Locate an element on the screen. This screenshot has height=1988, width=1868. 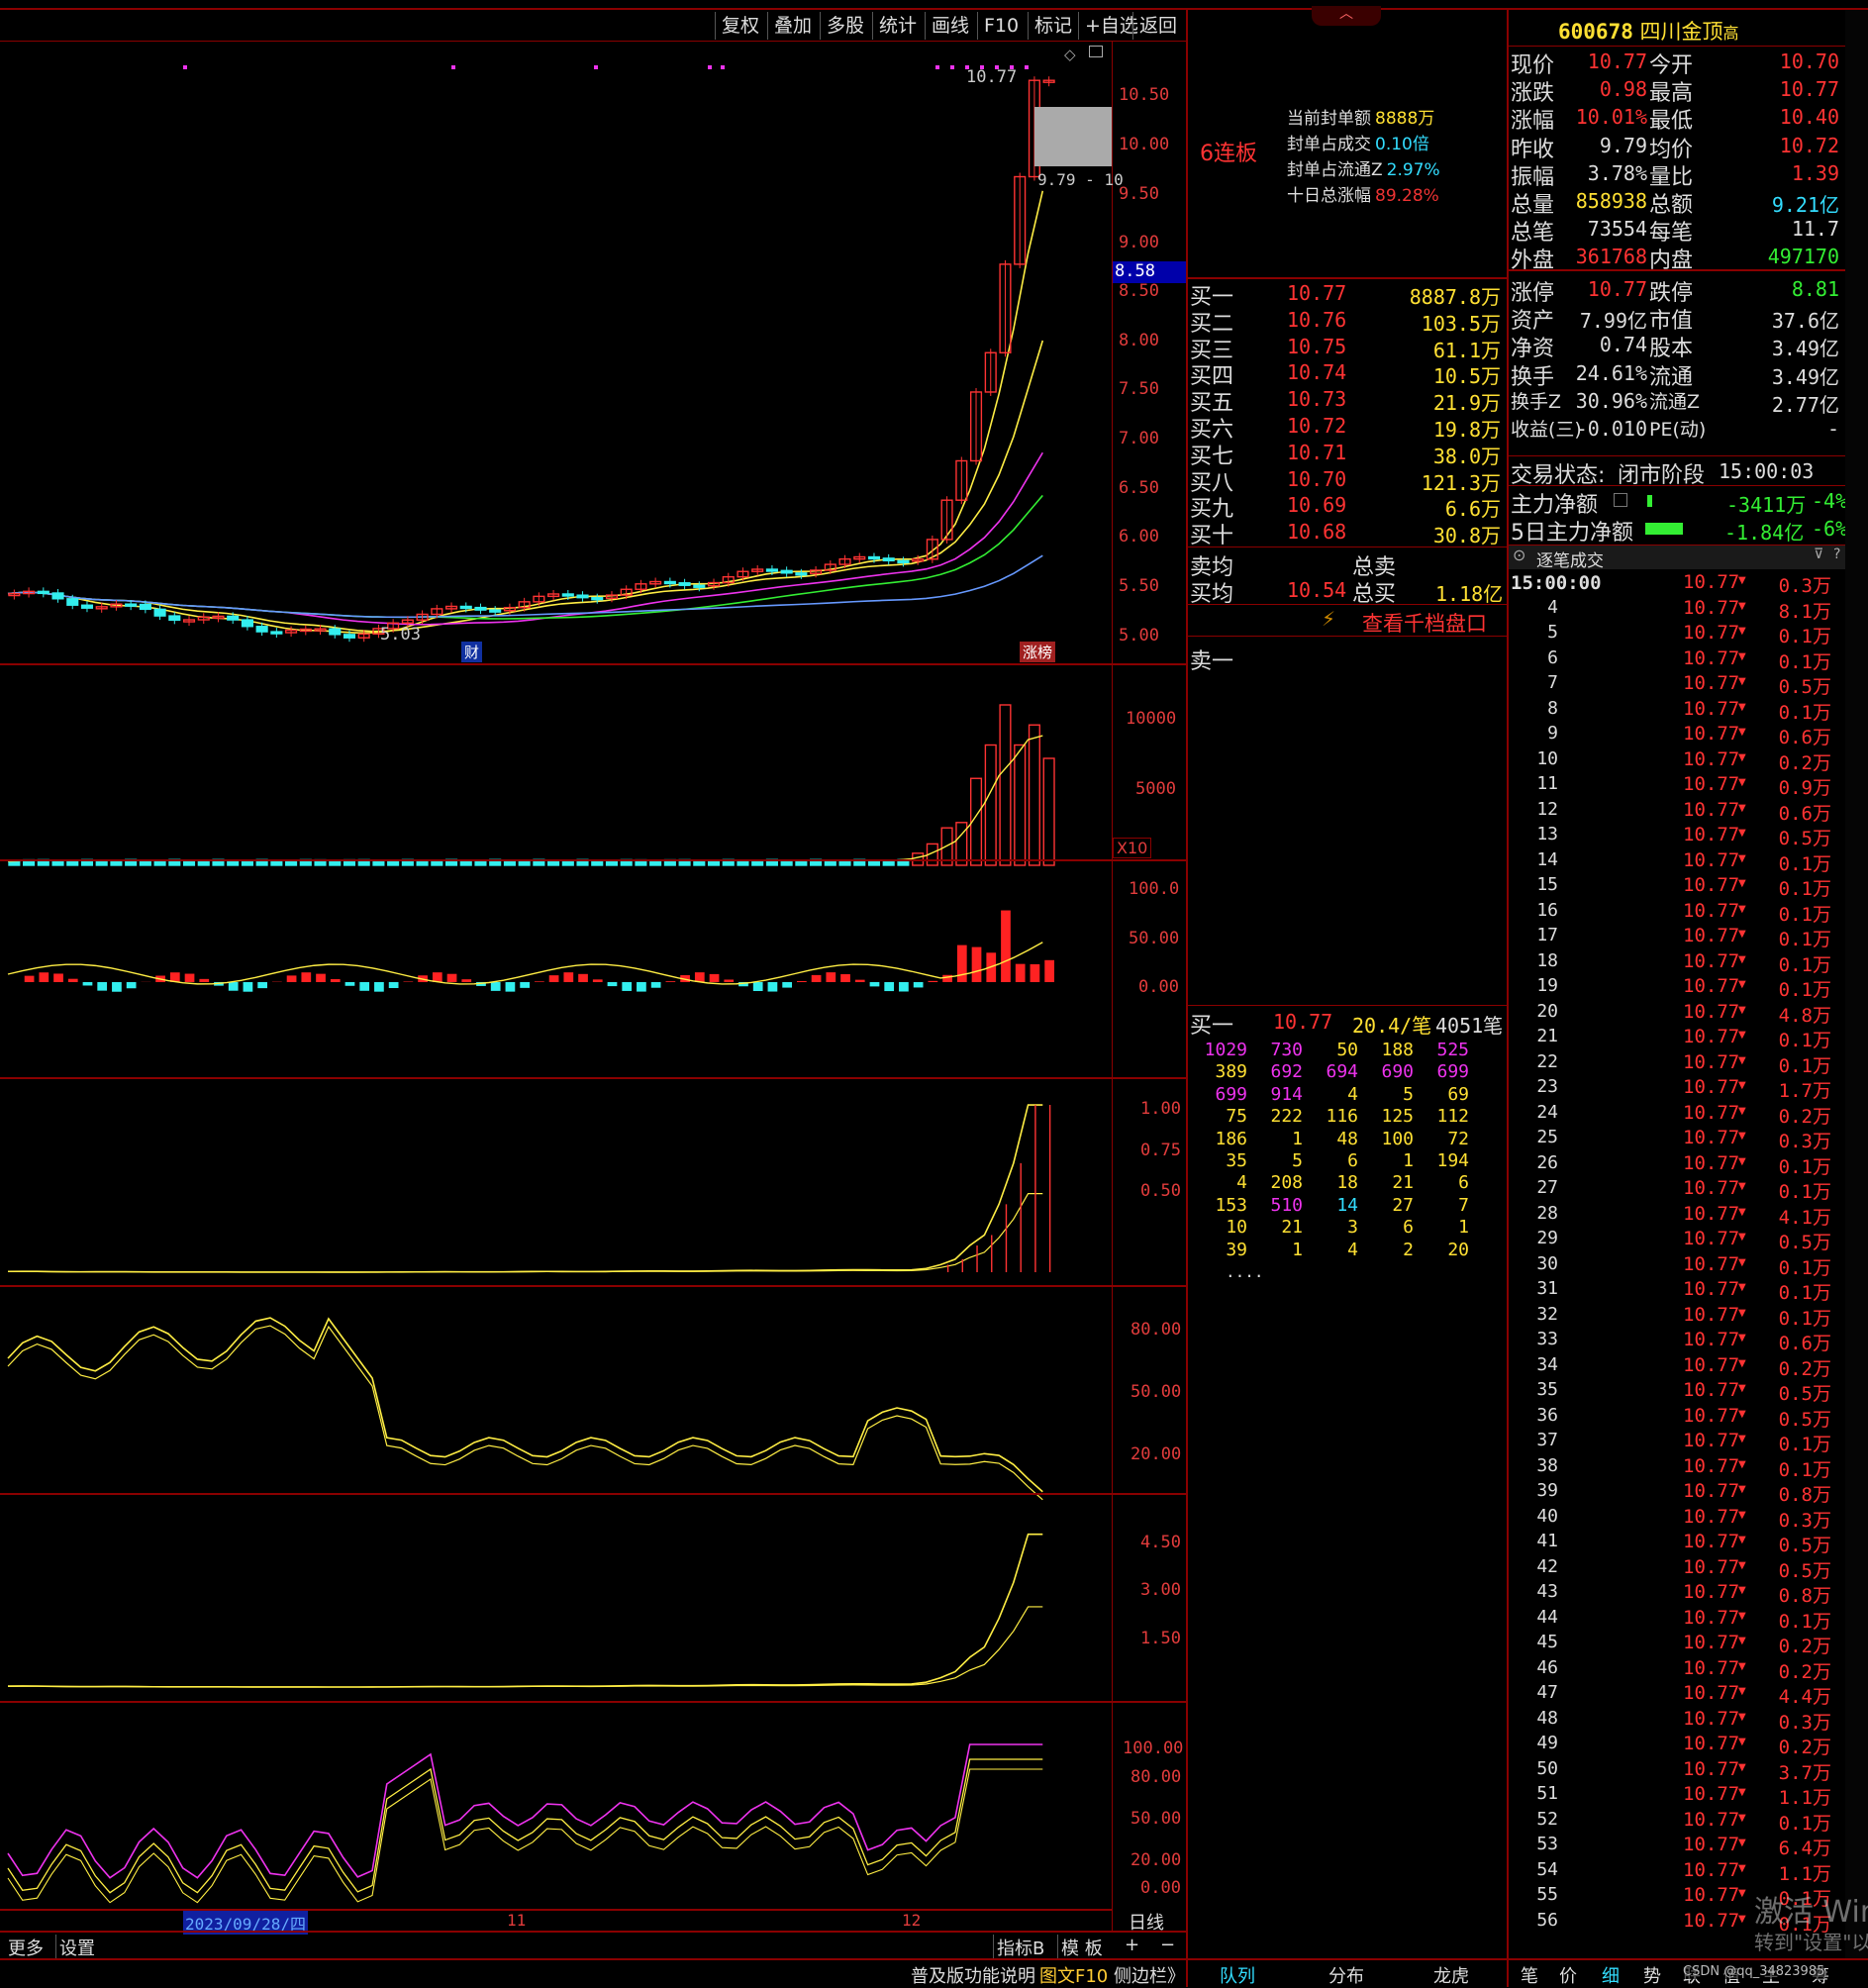
tick-time: 26 is located at coordinates (1547, 1162).